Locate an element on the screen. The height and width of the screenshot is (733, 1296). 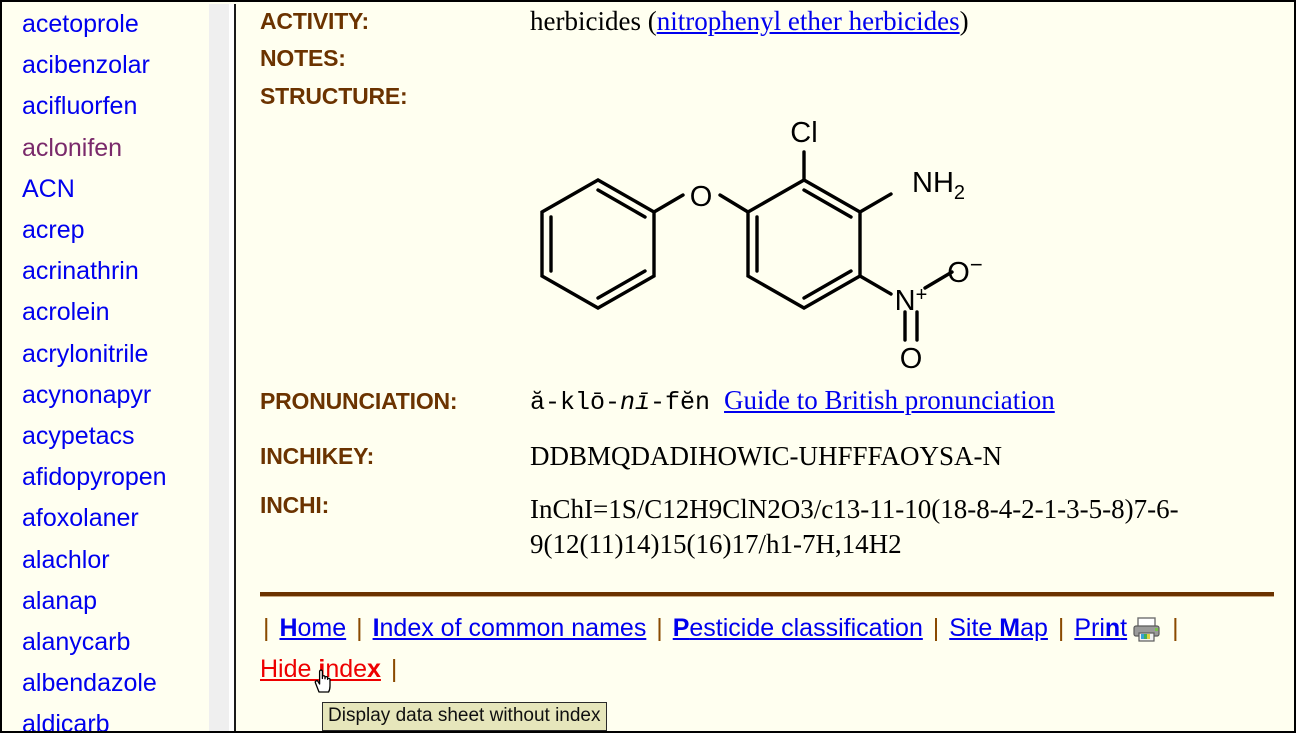
atom-label-nitro-o-minus: O− is located at coordinates (964, 270).